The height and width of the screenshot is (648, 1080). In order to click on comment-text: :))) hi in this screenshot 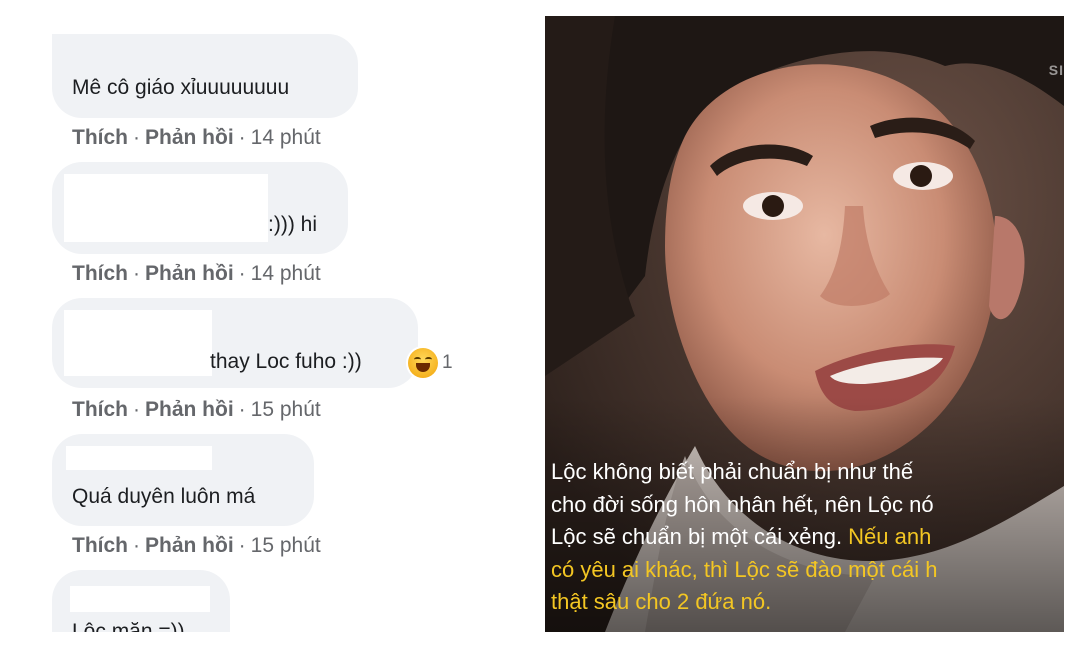, I will do `click(292, 224)`.